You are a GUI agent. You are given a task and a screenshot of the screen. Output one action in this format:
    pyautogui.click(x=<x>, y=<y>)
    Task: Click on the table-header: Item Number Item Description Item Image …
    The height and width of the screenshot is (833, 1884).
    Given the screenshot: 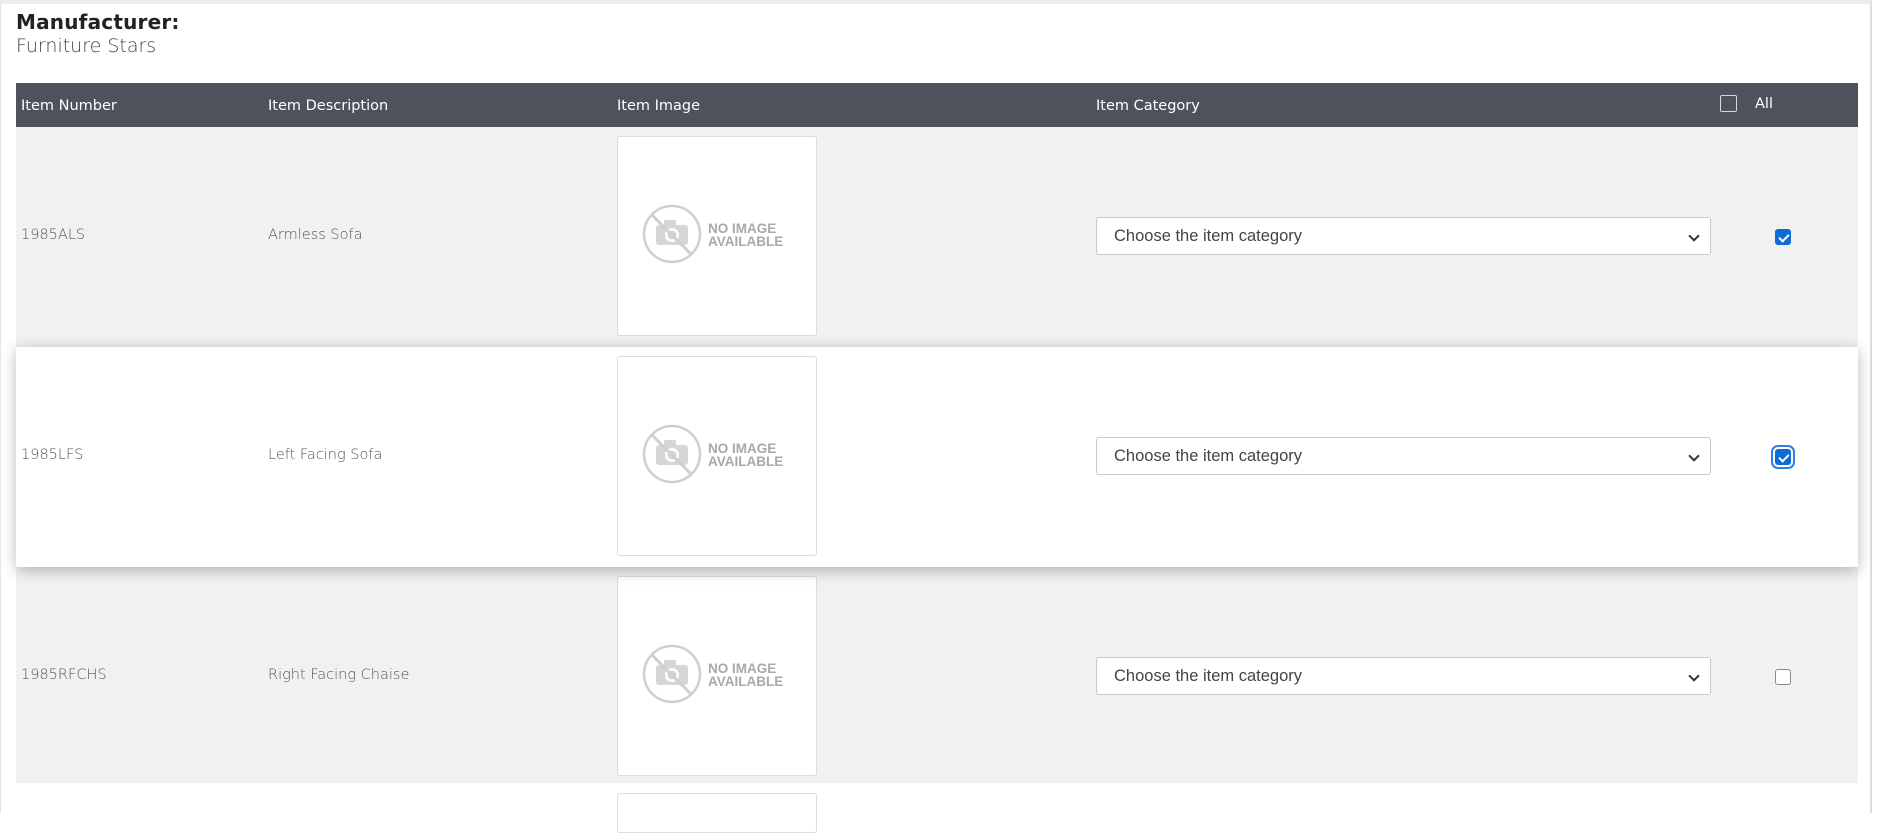 What is the action you would take?
    pyautogui.click(x=937, y=105)
    